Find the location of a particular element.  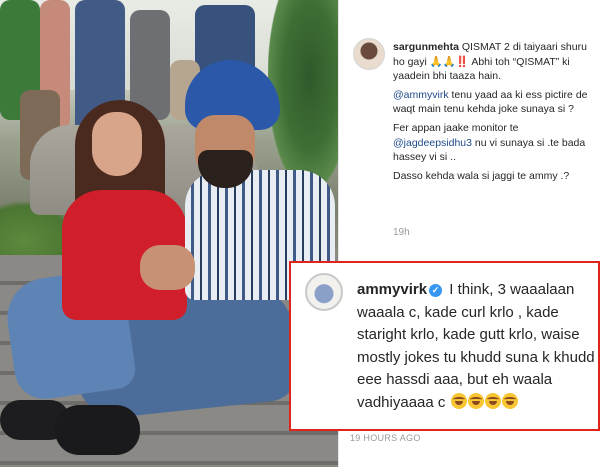

caption-line: Fer appan jaake monitor te is located at coordinates (456, 127).